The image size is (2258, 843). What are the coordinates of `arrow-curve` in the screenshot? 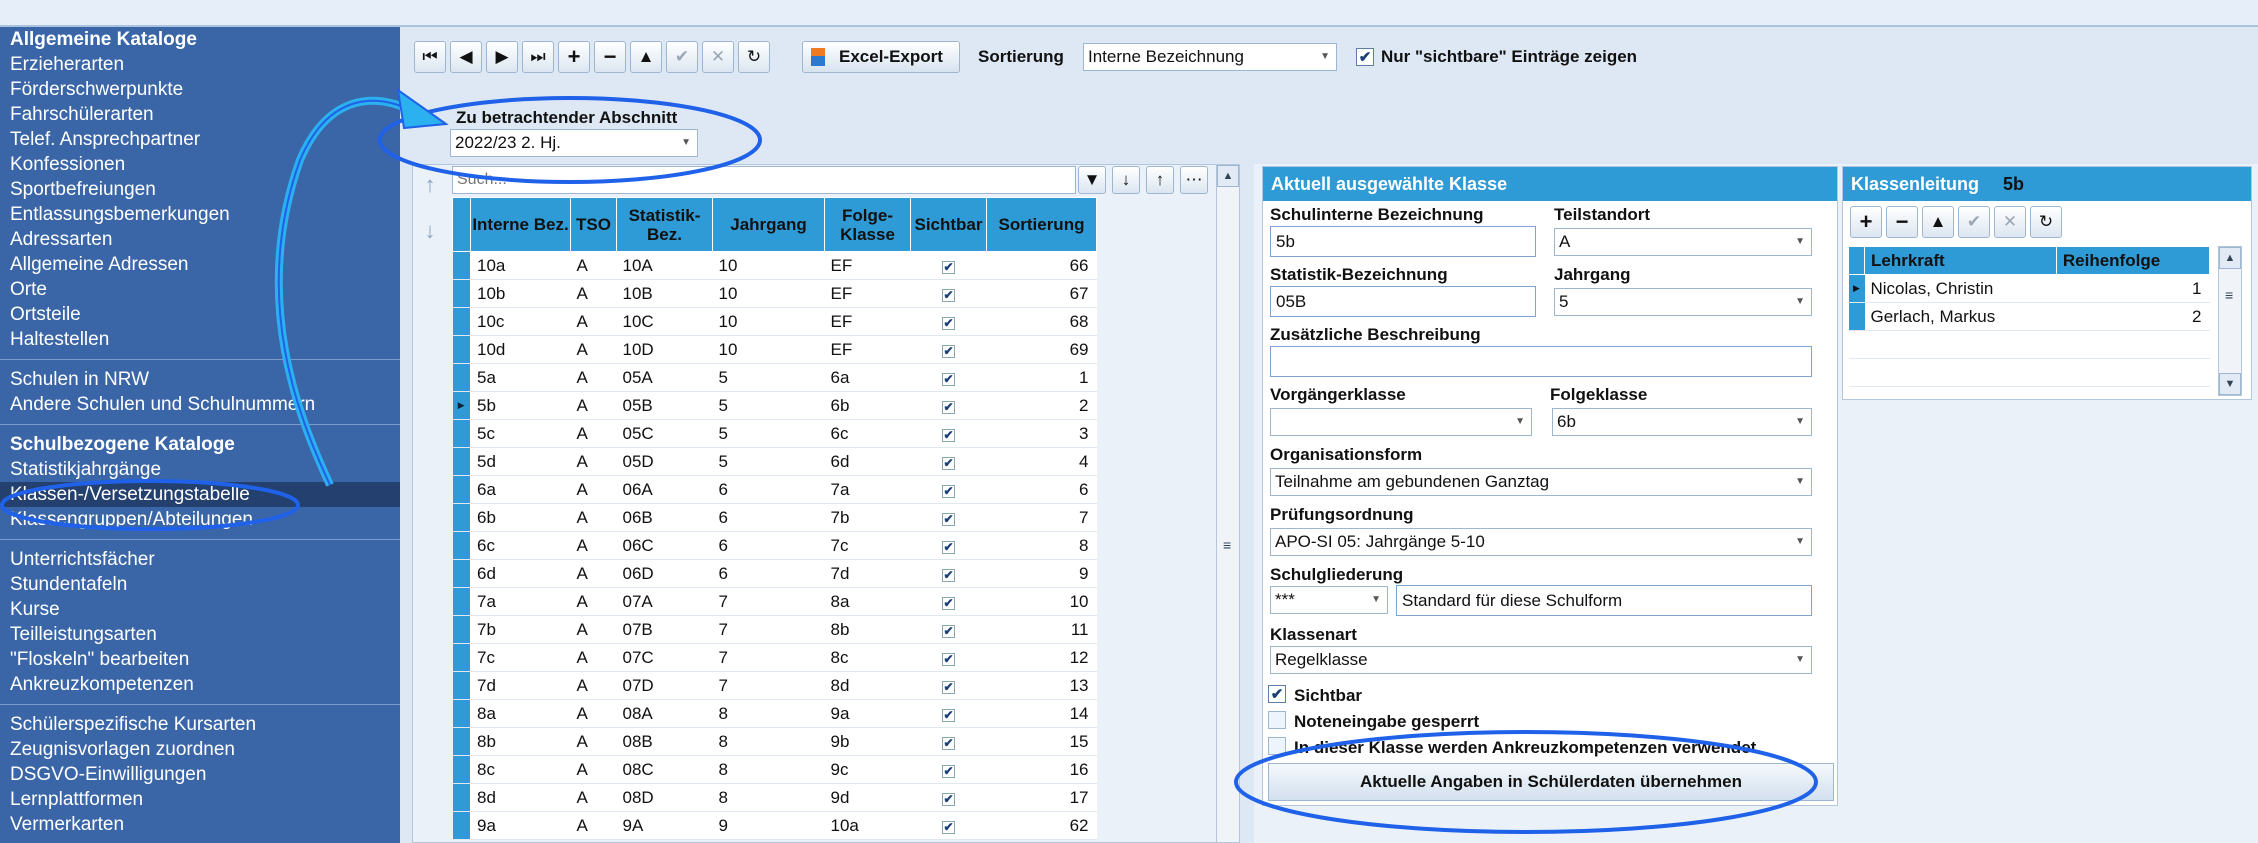 It's located at (343, 291).